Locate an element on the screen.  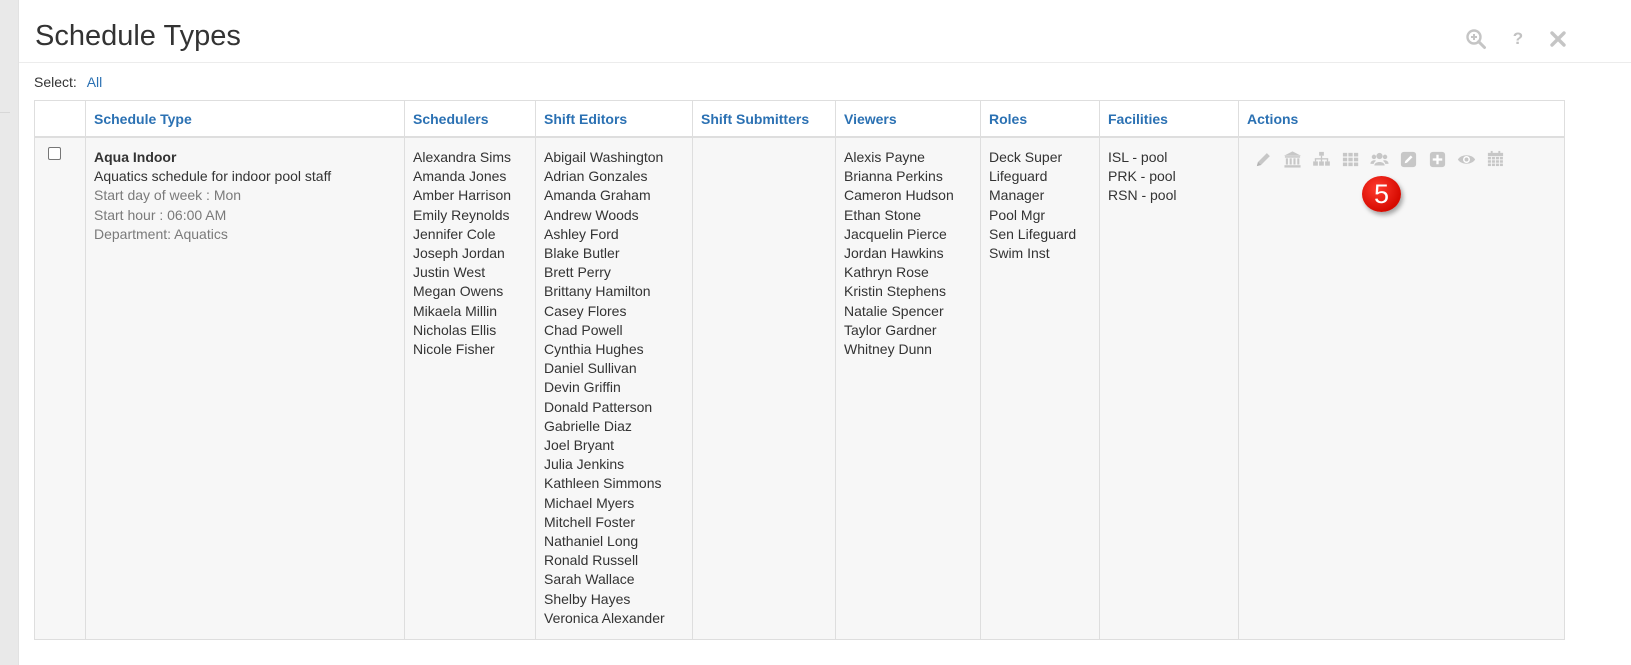
column-header-schedulers: Schedulers is located at coordinates (470, 119).